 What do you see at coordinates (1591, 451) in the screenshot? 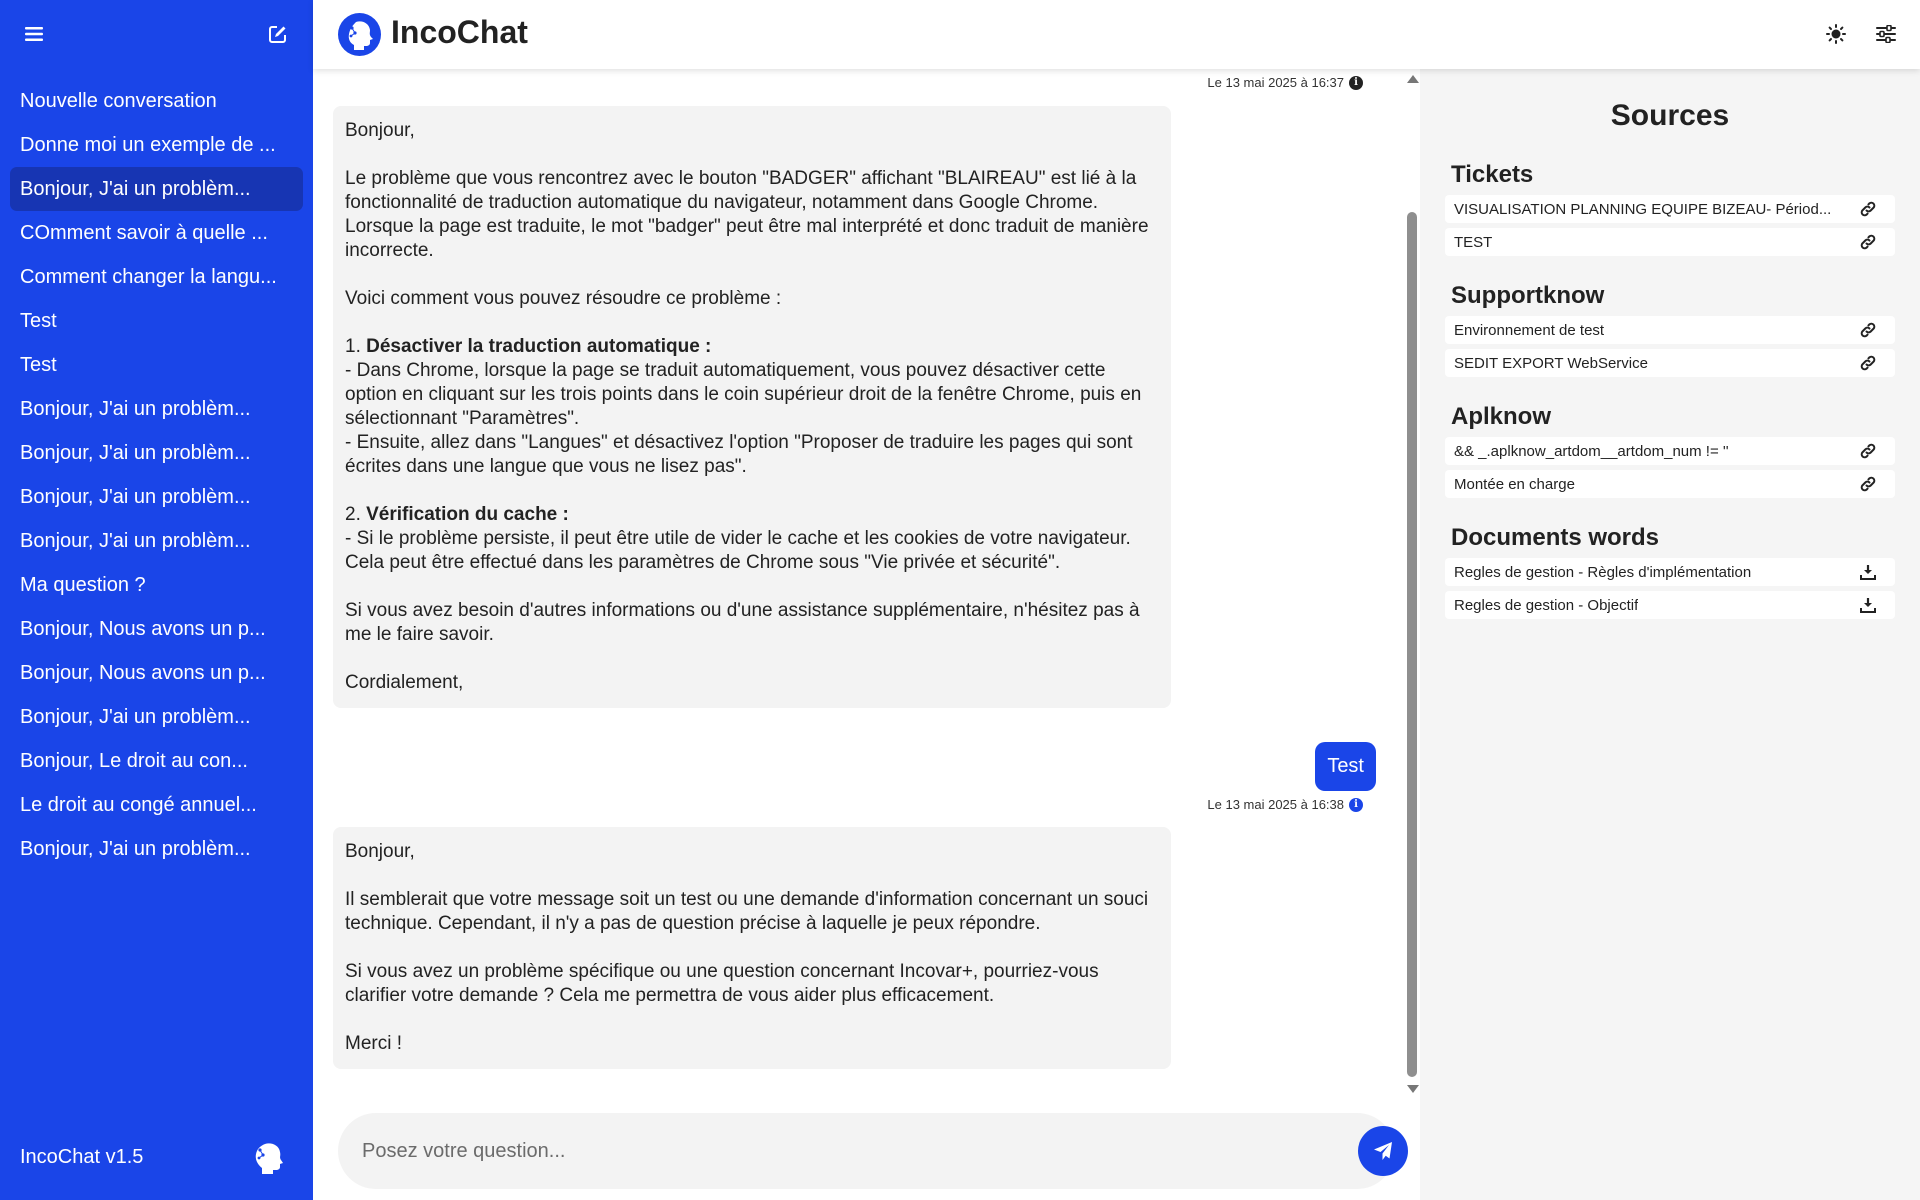
I see `source-label: && _.aplknow_artdom__artdom_num != ''` at bounding box center [1591, 451].